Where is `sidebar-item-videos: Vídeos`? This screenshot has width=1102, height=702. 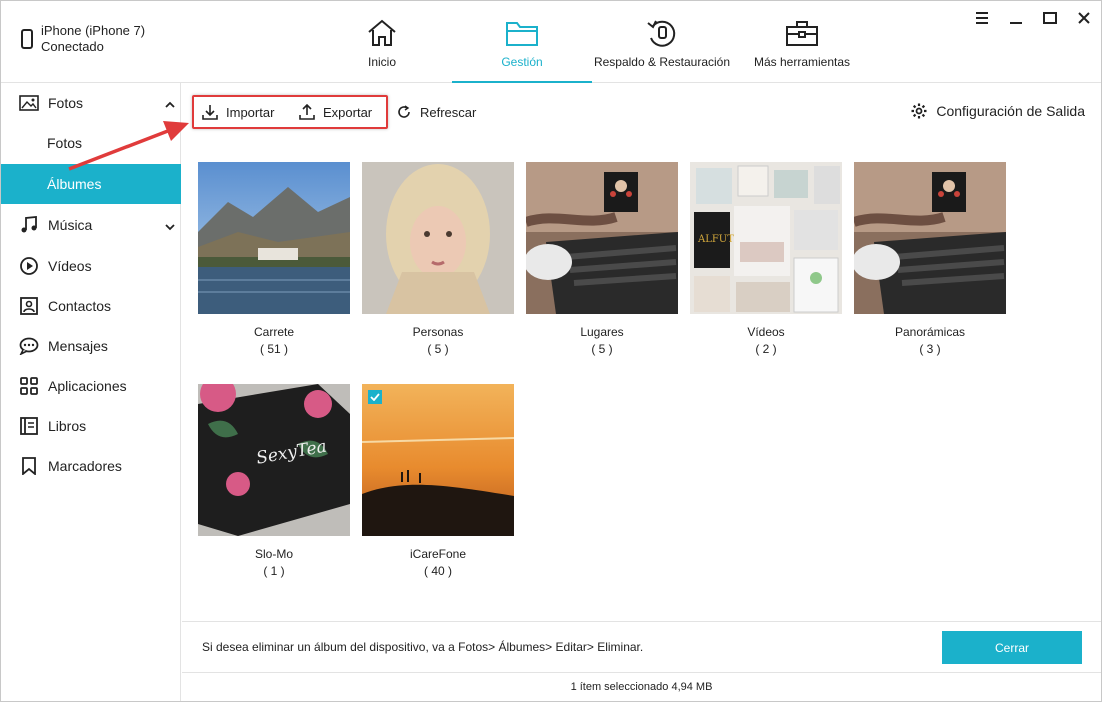
sidebar-item-videos: Vídeos is located at coordinates (91, 266).